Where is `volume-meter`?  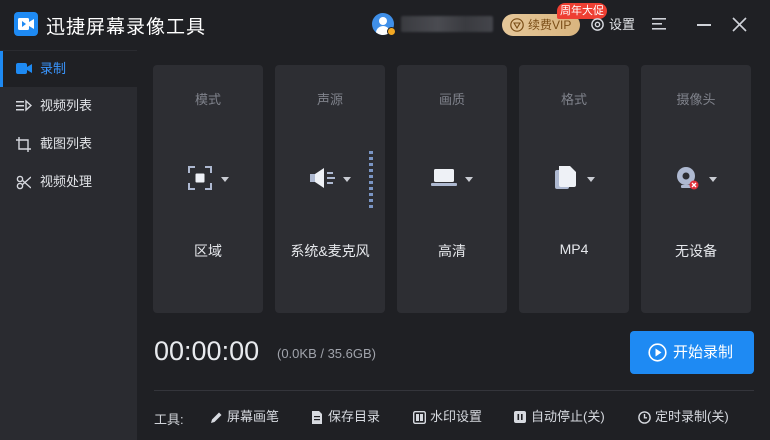
volume-meter is located at coordinates (371, 180).